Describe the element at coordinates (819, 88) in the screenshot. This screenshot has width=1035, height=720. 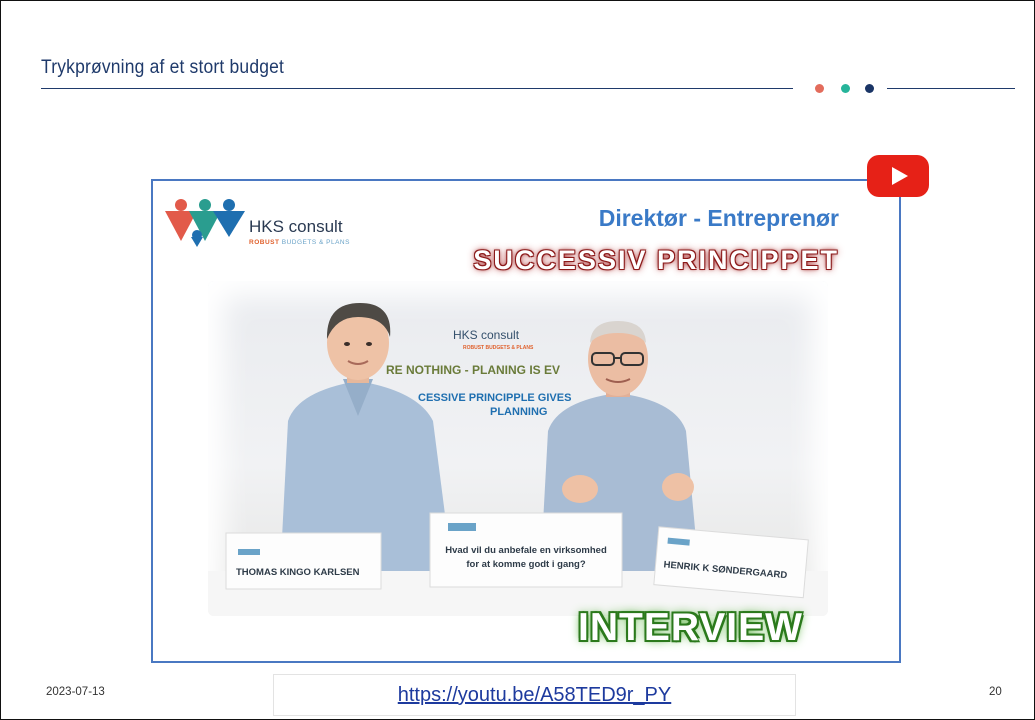
I see `decor-dot-coral` at that location.